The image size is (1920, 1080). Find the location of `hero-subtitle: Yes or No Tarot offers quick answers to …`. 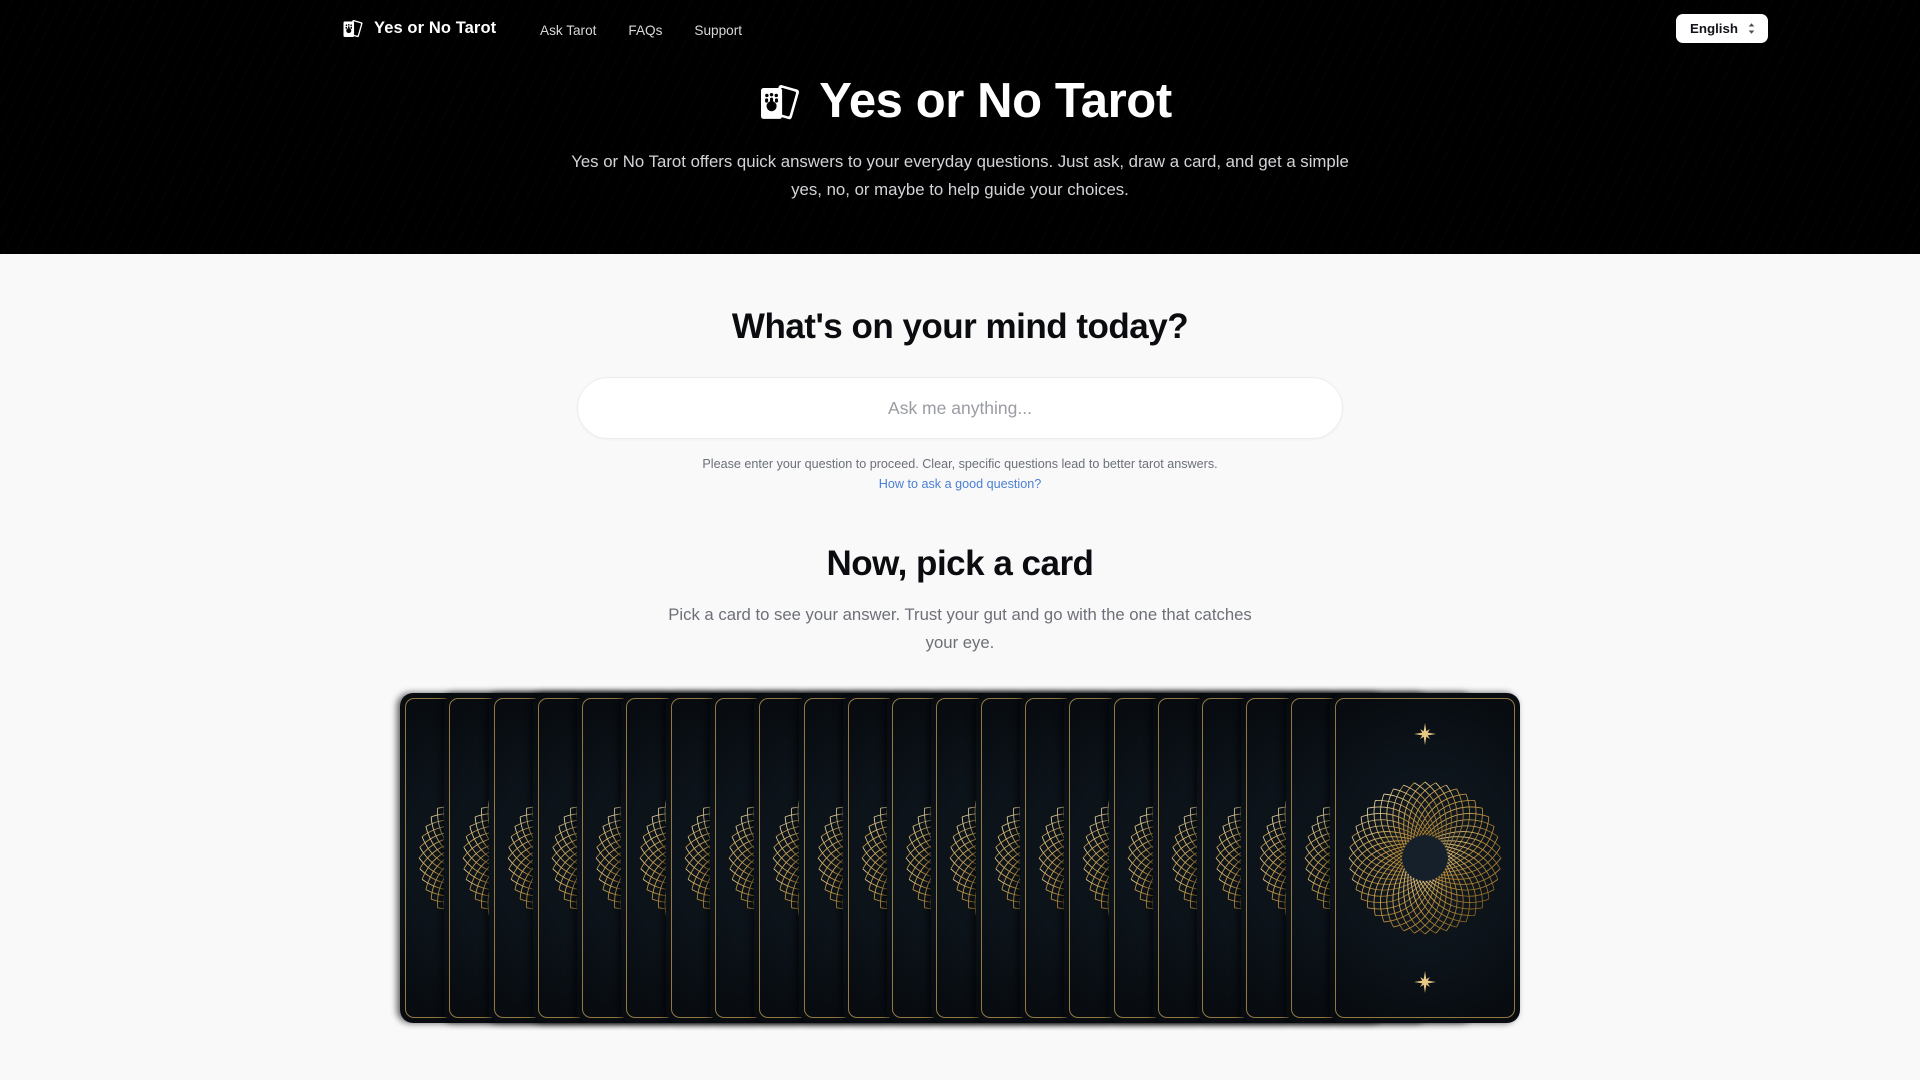

hero-subtitle: Yes or No Tarot offers quick answers to … is located at coordinates (960, 175).